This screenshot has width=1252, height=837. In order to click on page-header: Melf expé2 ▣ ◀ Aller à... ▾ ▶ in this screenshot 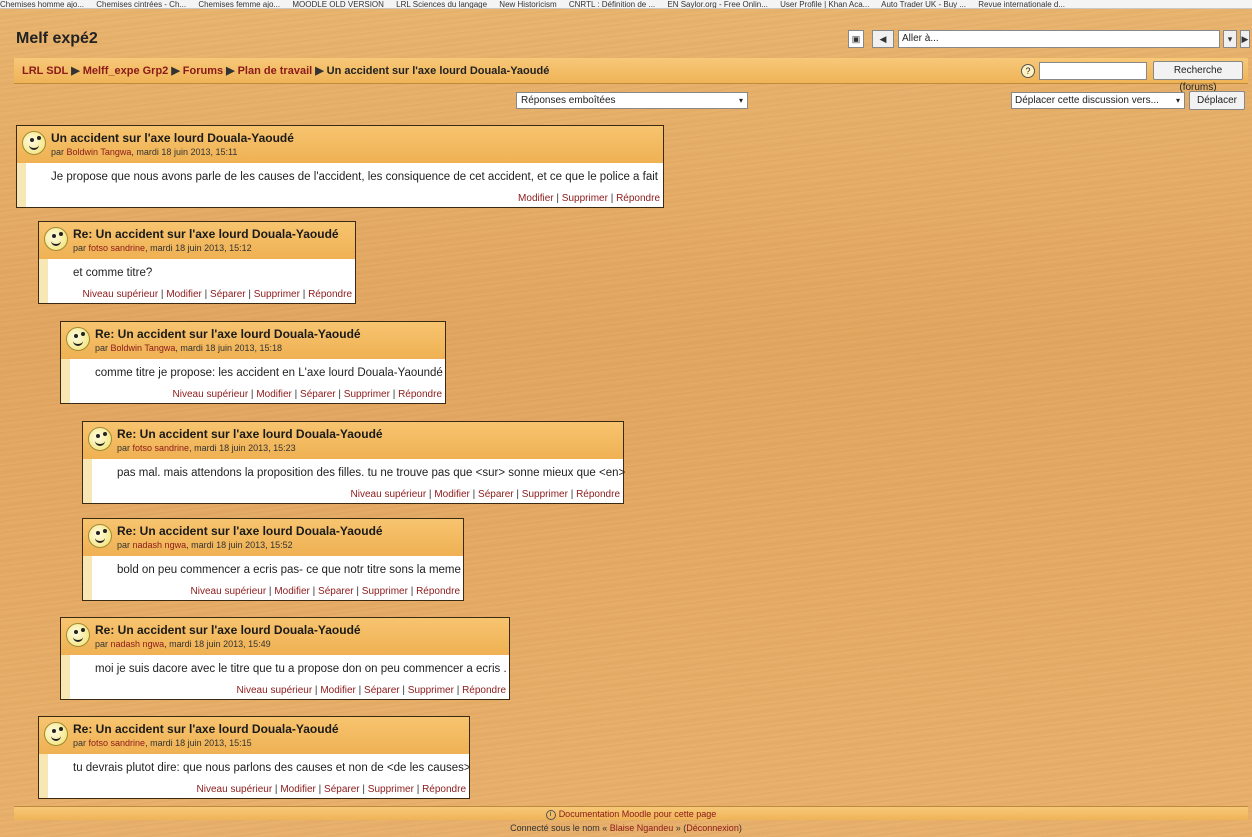, I will do `click(631, 43)`.